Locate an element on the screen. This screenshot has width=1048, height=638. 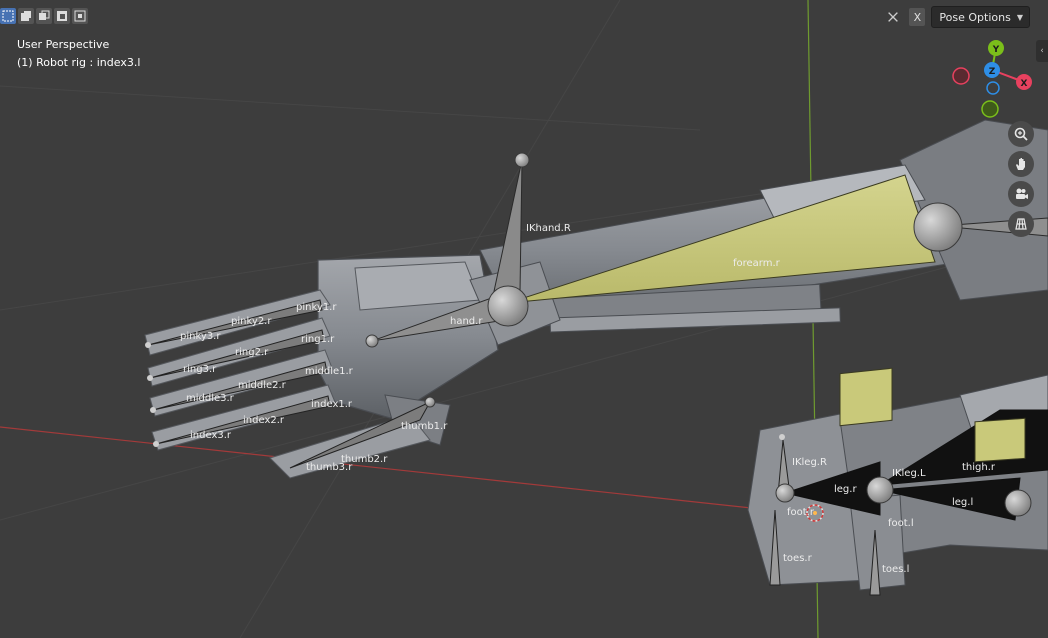
pose-options-label: Pose Options is located at coordinates (975, 17).